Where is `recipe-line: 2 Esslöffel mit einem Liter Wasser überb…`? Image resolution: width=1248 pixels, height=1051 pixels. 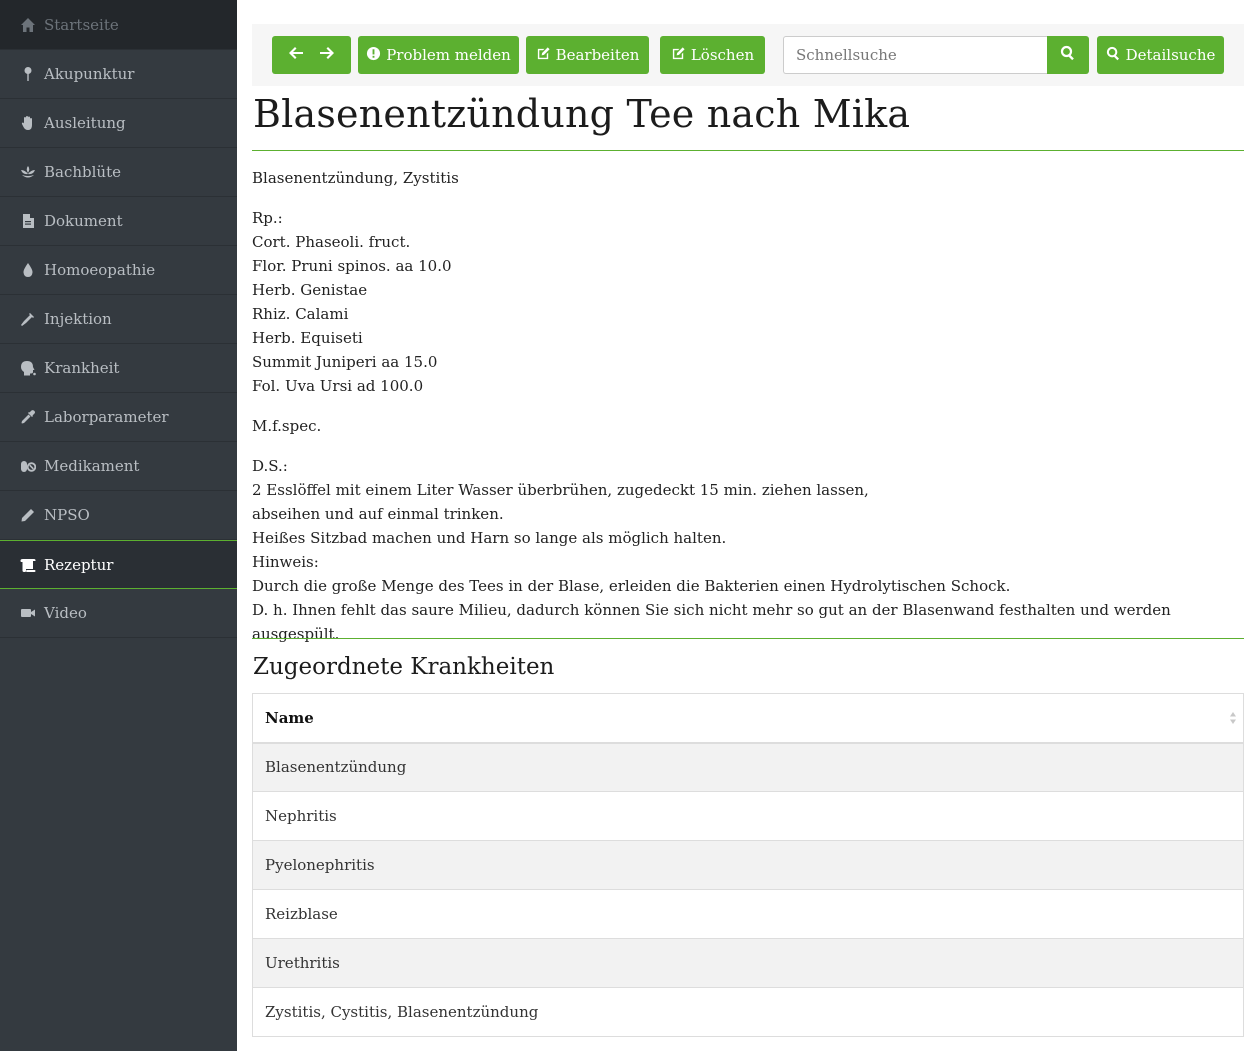
recipe-line: 2 Esslöffel mit einem Liter Wasser überb… is located at coordinates (560, 490).